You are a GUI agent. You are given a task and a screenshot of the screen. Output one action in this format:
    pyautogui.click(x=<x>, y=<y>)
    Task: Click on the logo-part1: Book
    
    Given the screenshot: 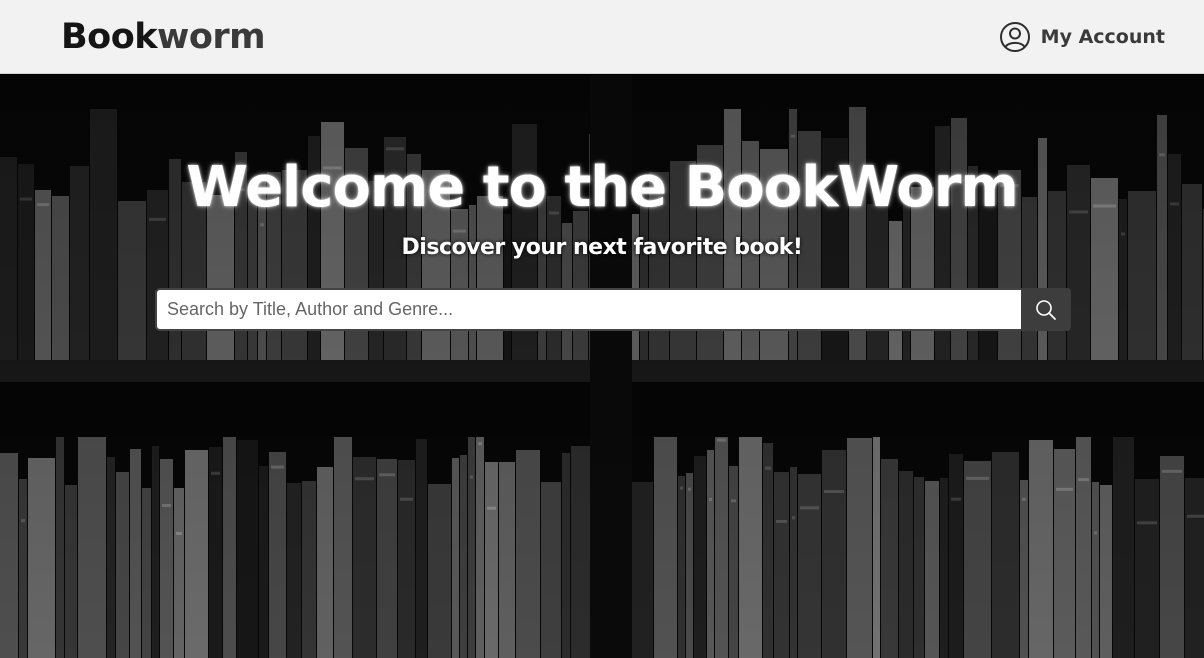 What is the action you would take?
    pyautogui.click(x=109, y=36)
    